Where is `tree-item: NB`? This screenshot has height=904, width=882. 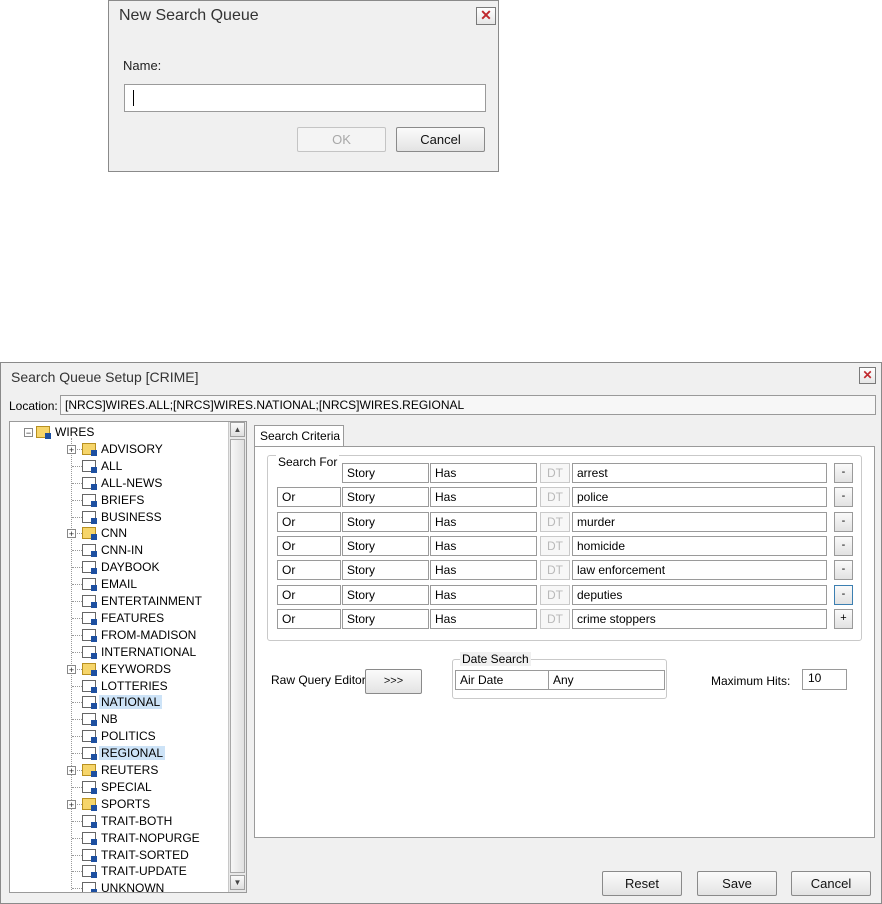
tree-item: NB is located at coordinates (101, 719).